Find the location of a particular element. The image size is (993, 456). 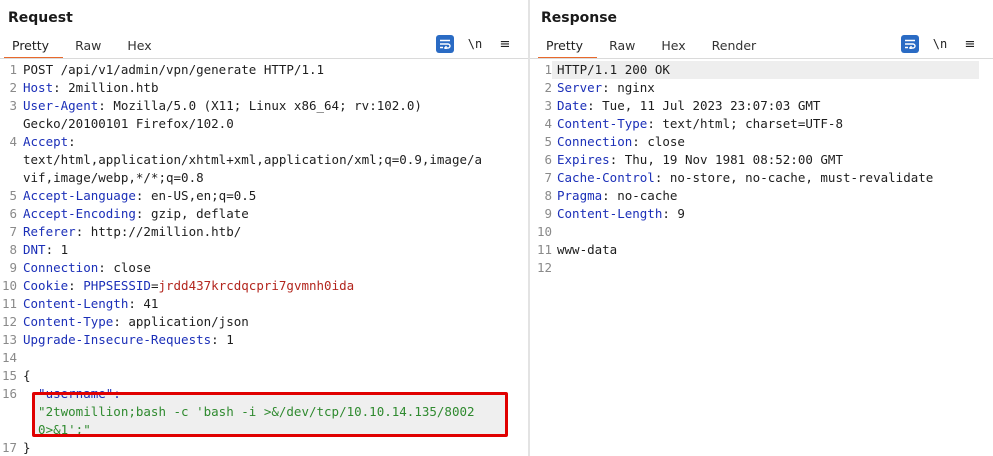

line-text: Upgrade-Insecure-Requests: 1 is located at coordinates (128, 340).